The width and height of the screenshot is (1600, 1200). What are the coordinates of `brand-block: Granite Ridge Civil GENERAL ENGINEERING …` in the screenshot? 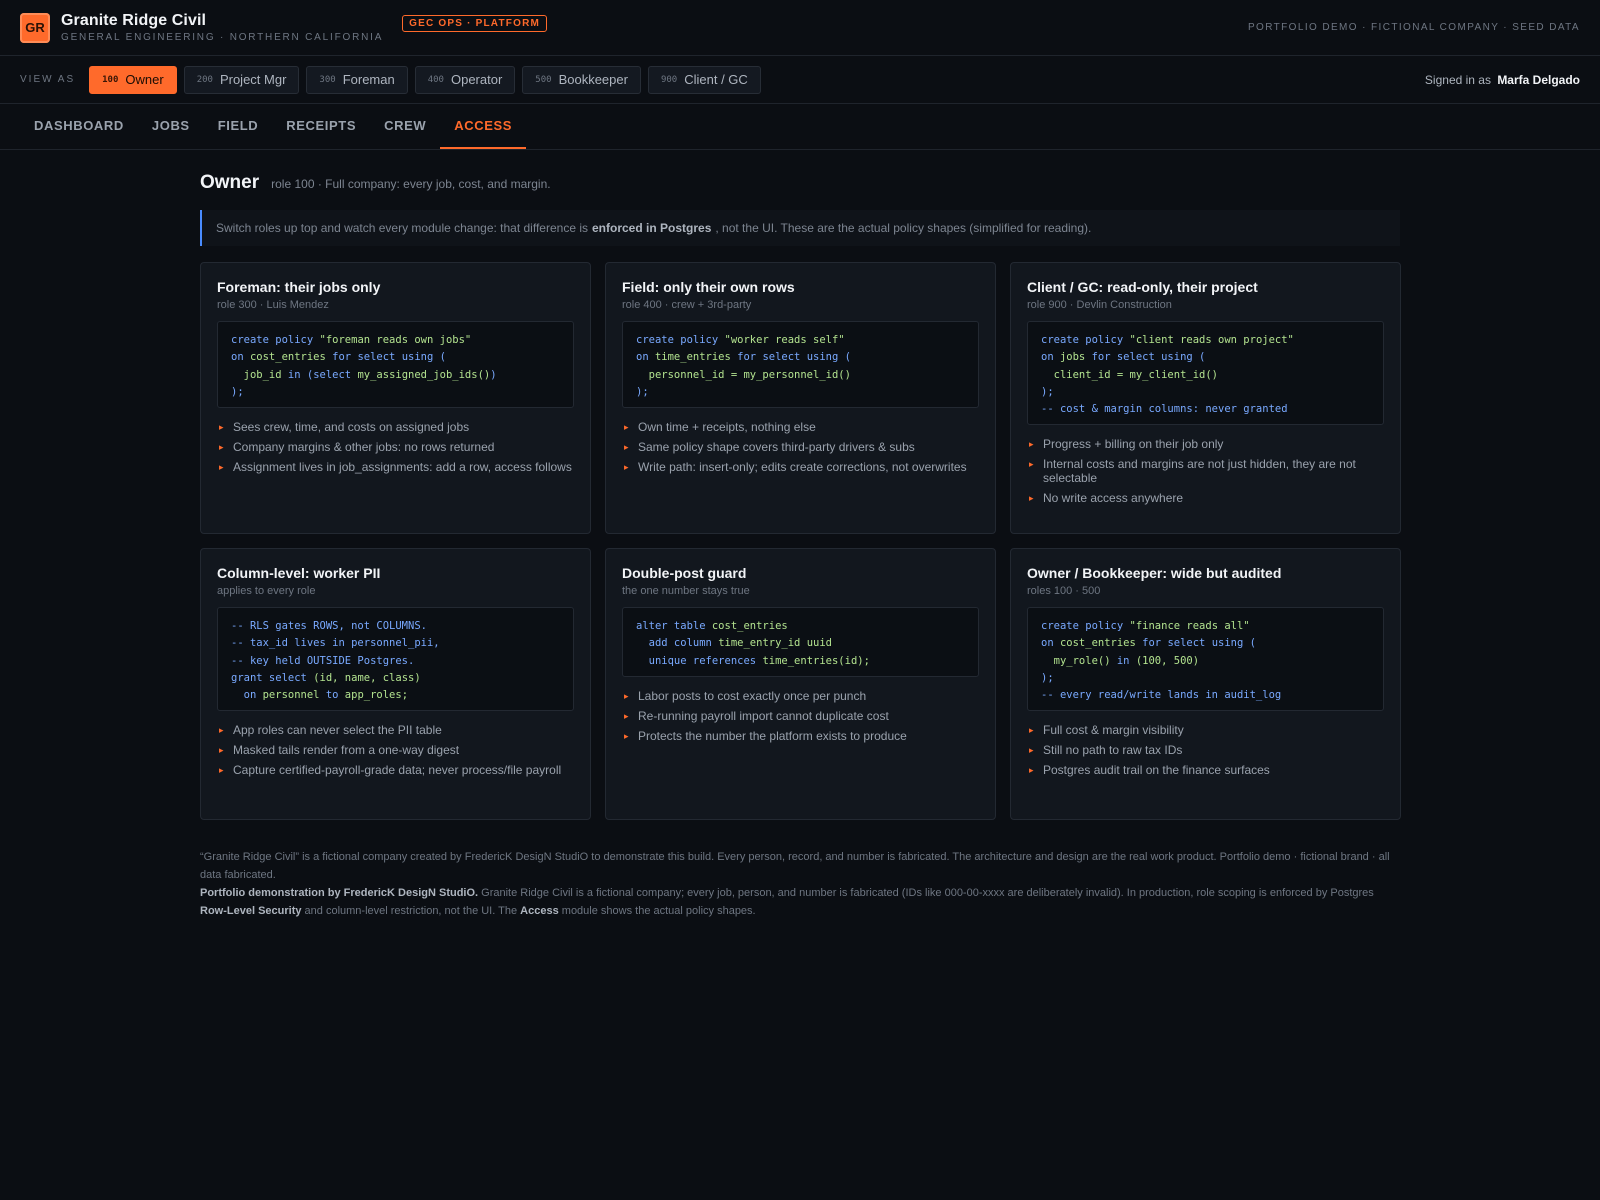 It's located at (222, 27).